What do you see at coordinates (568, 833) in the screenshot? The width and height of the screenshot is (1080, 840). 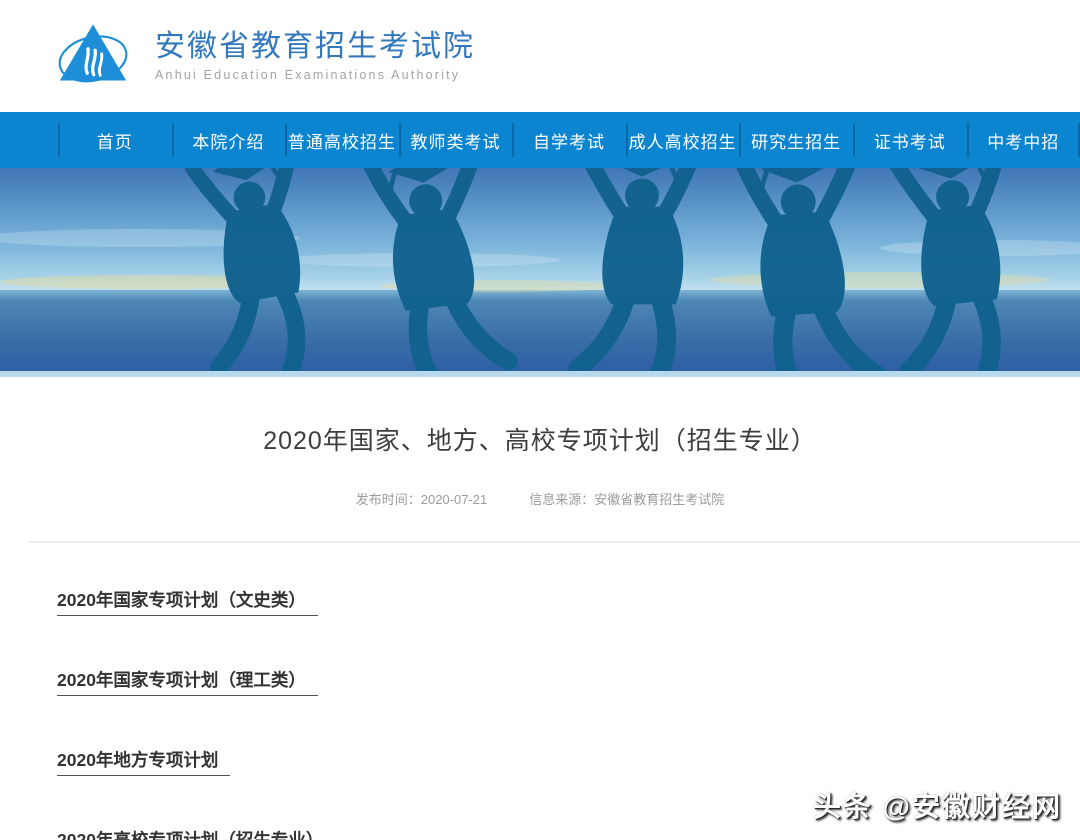 I see `list-item: 2020年高校专项计划（招生专业）` at bounding box center [568, 833].